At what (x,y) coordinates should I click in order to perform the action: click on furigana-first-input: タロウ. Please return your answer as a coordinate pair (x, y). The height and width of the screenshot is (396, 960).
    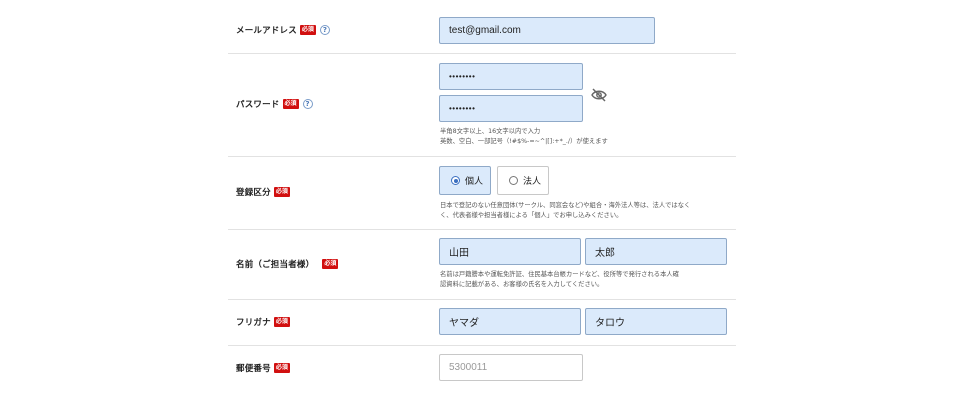
    Looking at the image, I should click on (656, 321).